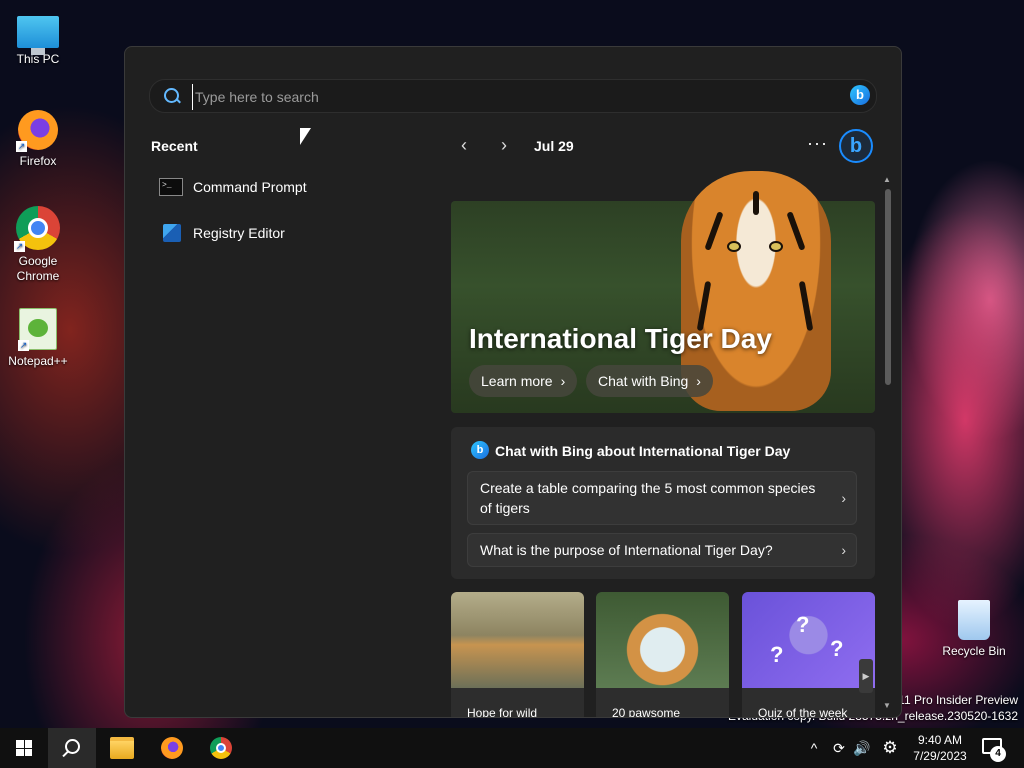 The width and height of the screenshot is (1024, 768). What do you see at coordinates (862, 748) in the screenshot?
I see `speaker-icon: 🔊` at bounding box center [862, 748].